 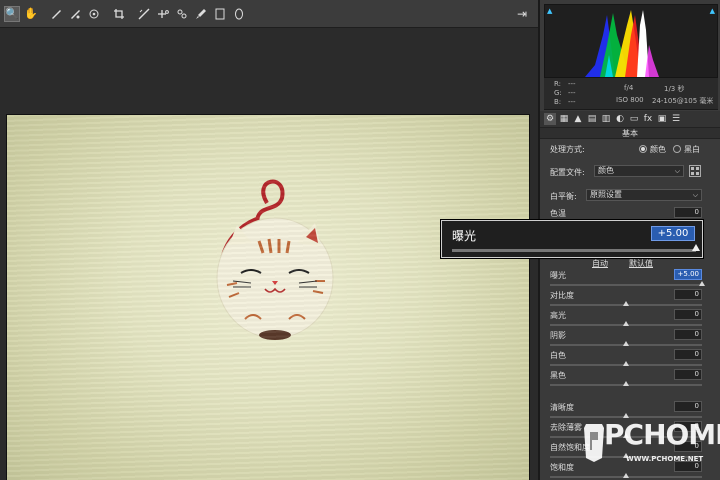 I want to click on b-label: B:, so click(x=558, y=102).